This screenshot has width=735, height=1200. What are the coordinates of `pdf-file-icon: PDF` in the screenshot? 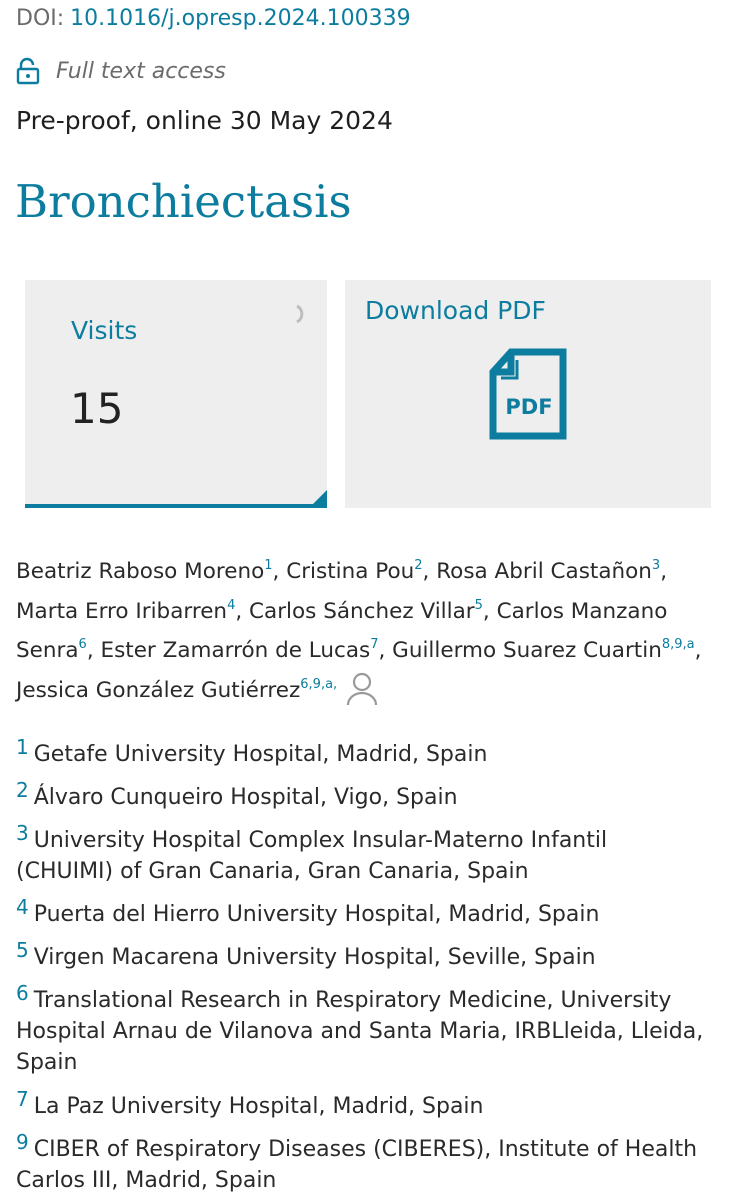 It's located at (528, 394).